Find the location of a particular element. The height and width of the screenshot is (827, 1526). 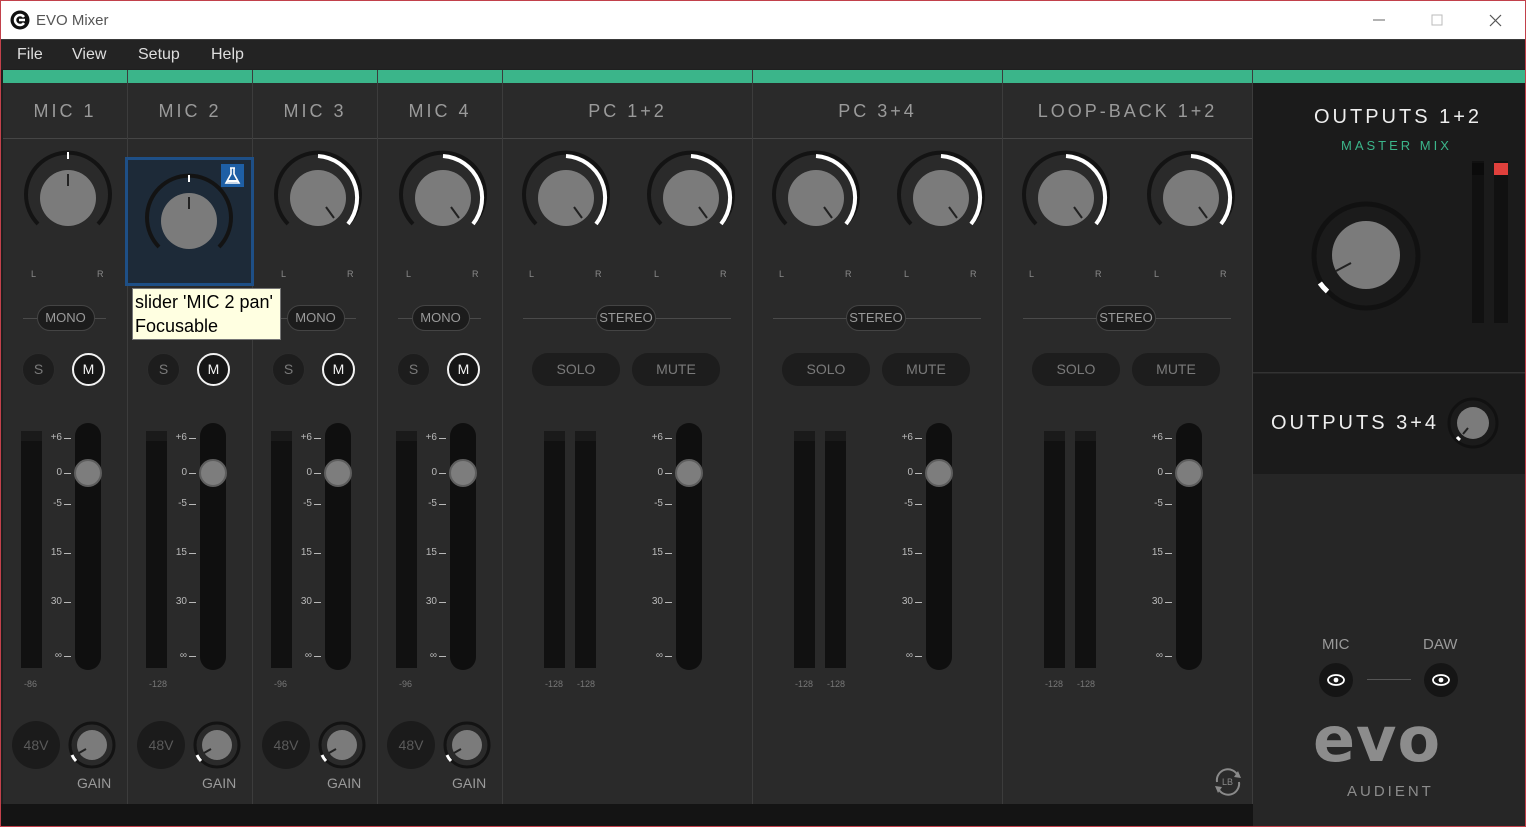

menu-help: Help is located at coordinates (227, 55).